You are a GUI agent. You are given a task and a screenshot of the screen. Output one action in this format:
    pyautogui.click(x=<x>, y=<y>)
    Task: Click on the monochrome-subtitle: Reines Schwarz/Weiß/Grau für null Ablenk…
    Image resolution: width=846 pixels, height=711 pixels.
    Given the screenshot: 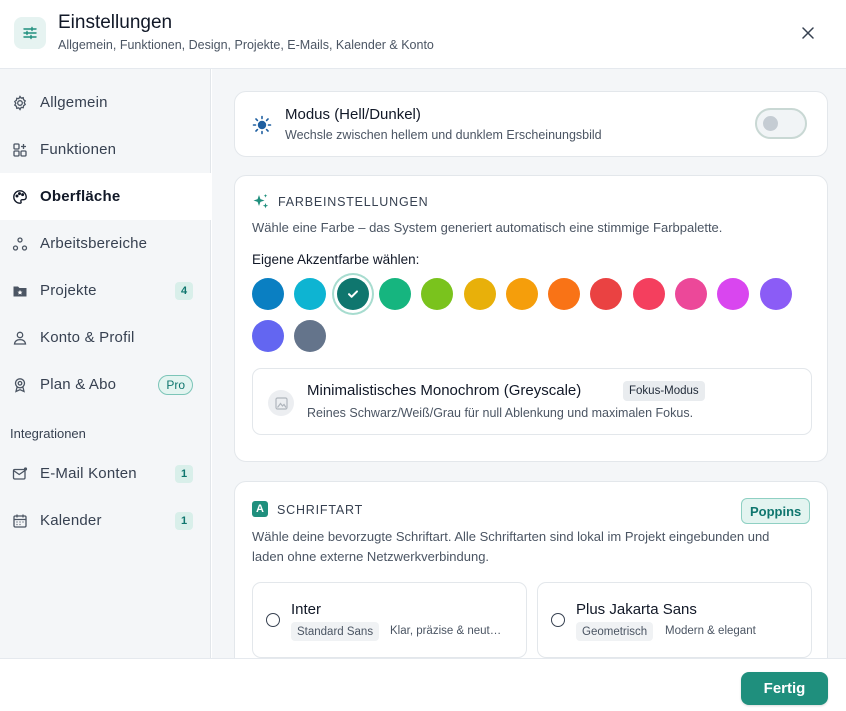 What is the action you would take?
    pyautogui.click(x=500, y=413)
    